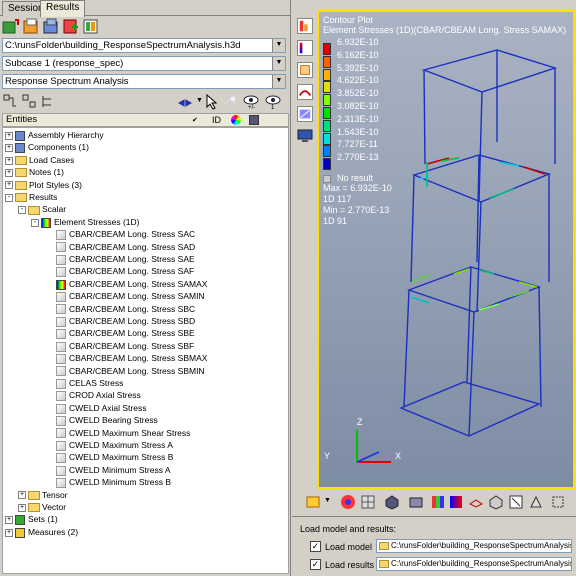 Image resolution: width=576 pixels, height=576 pixels. Describe the element at coordinates (119, 271) in the screenshot. I see `tree-item: CBAR/CBEAM Long. Stress SAF` at that location.